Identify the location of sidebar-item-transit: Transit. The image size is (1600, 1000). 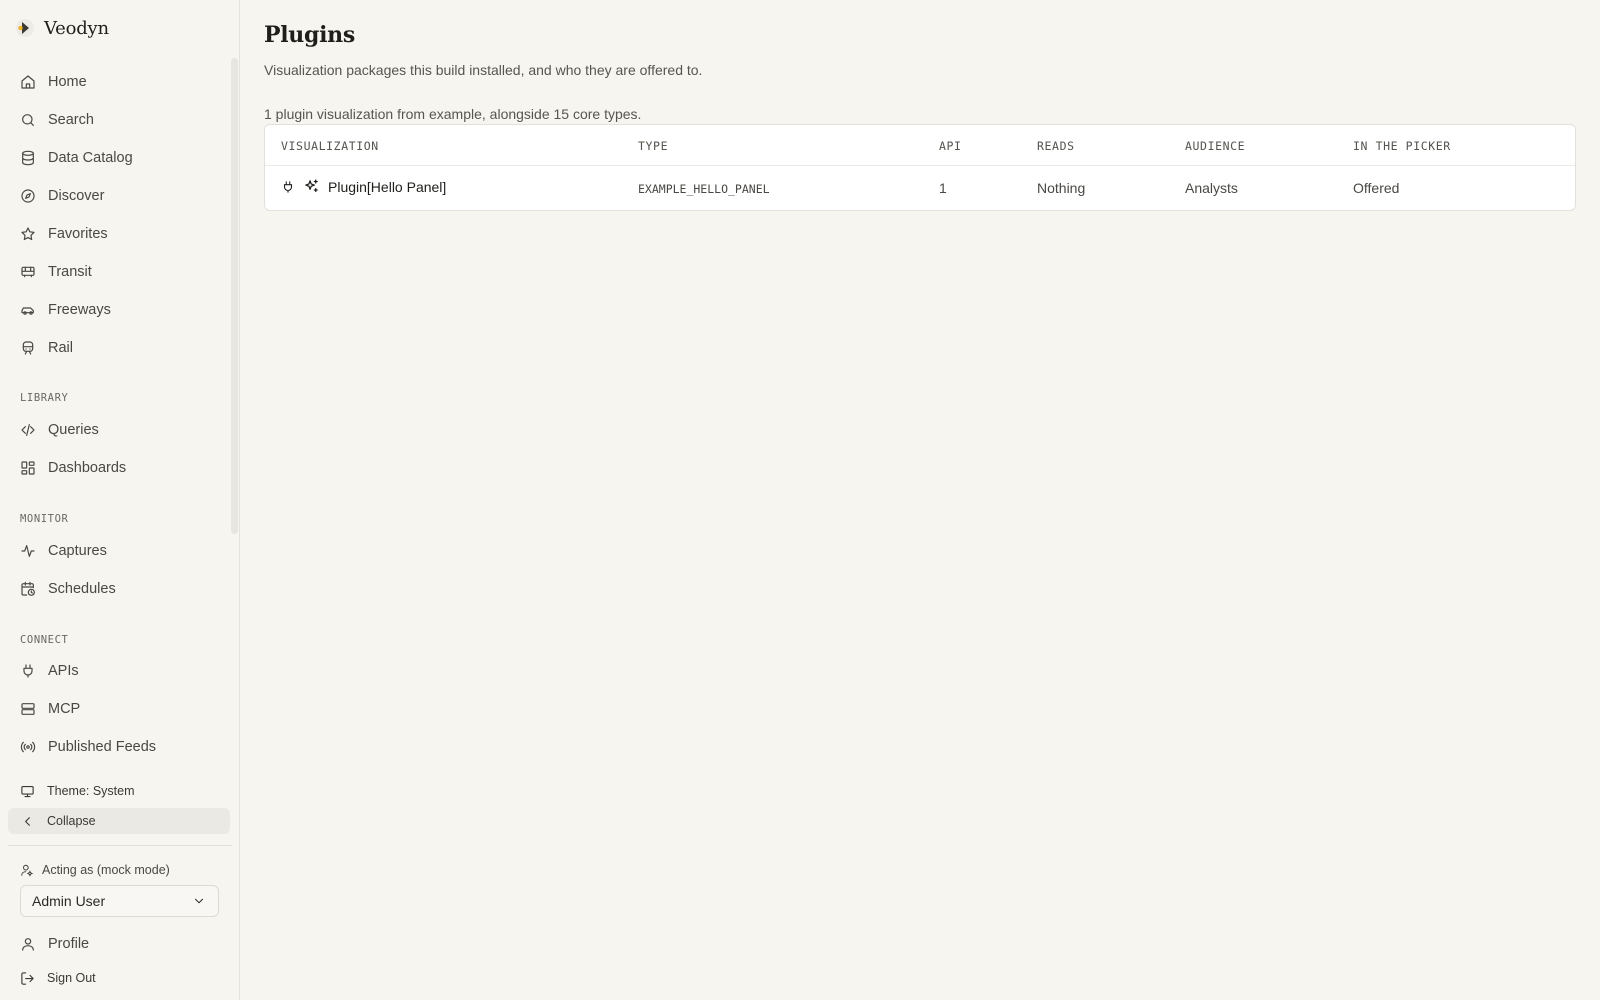
(119, 272).